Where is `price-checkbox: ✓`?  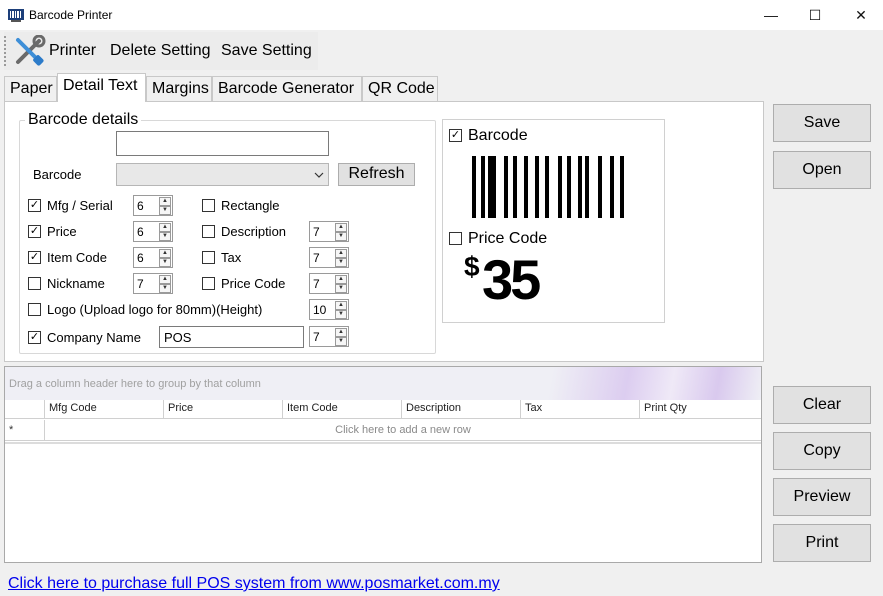
price-checkbox: ✓ is located at coordinates (34, 231).